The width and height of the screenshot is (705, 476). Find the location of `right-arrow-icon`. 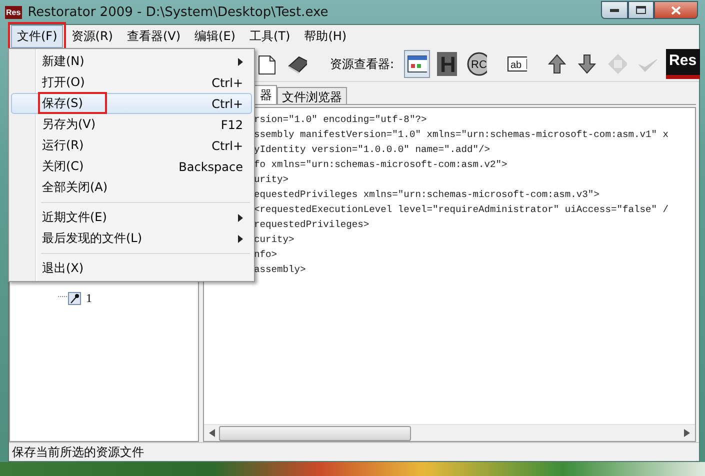

right-arrow-icon is located at coordinates (687, 433).